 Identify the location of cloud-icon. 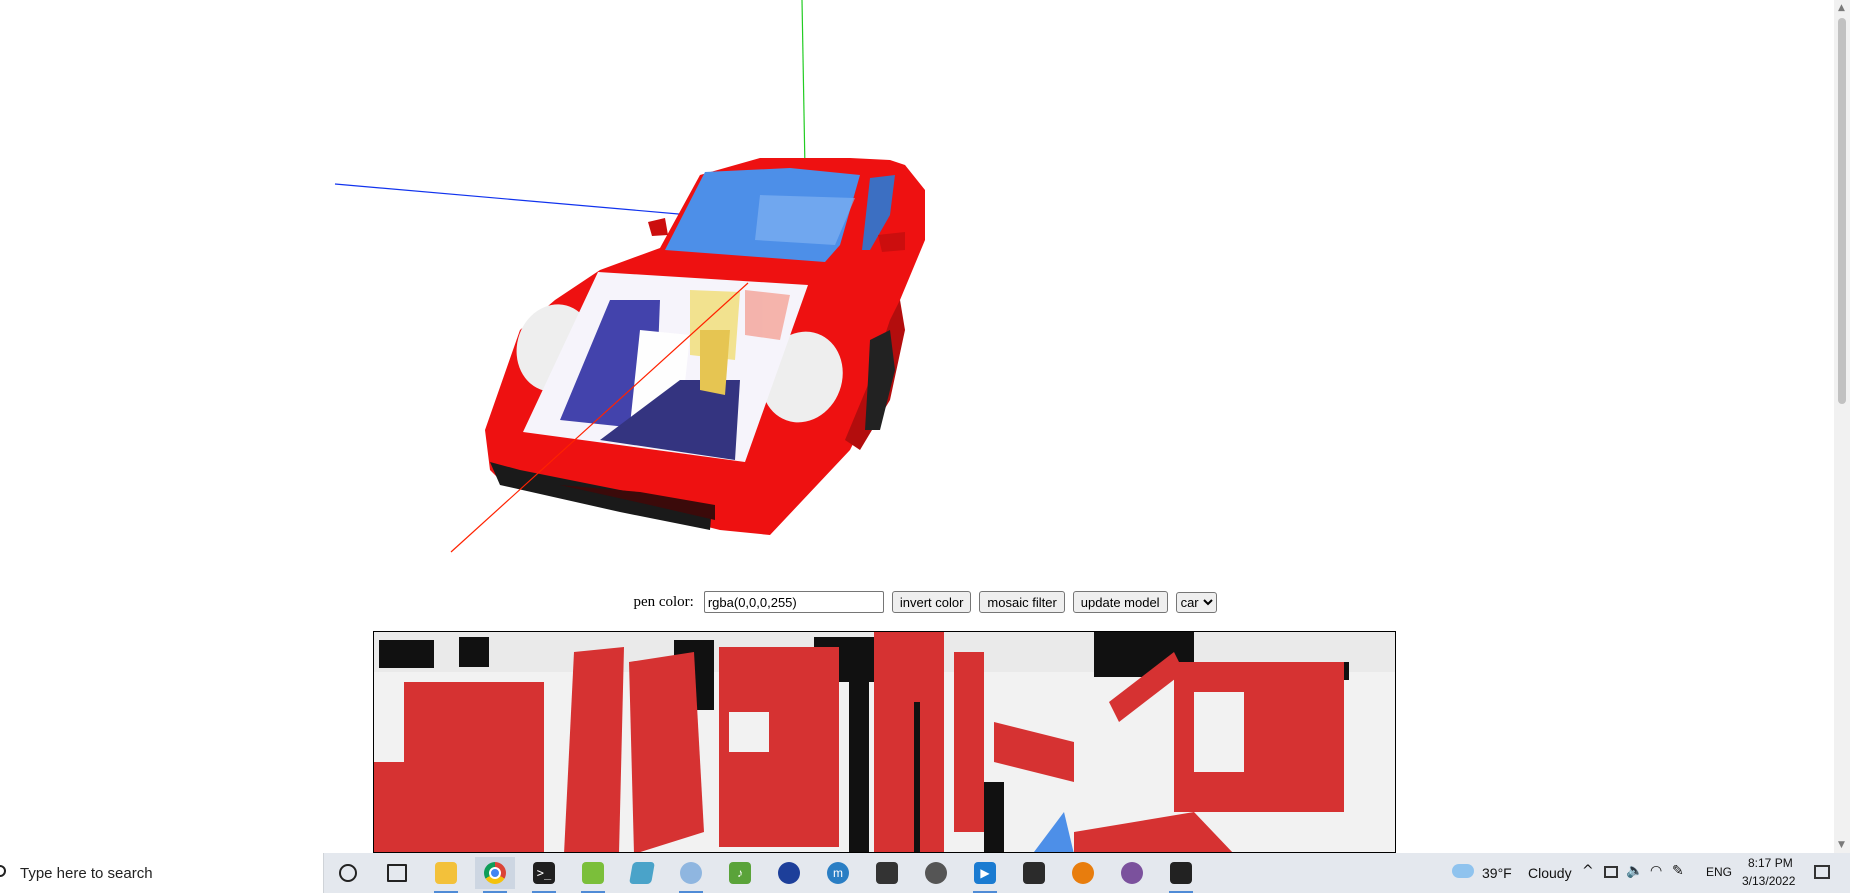
(1463, 871).